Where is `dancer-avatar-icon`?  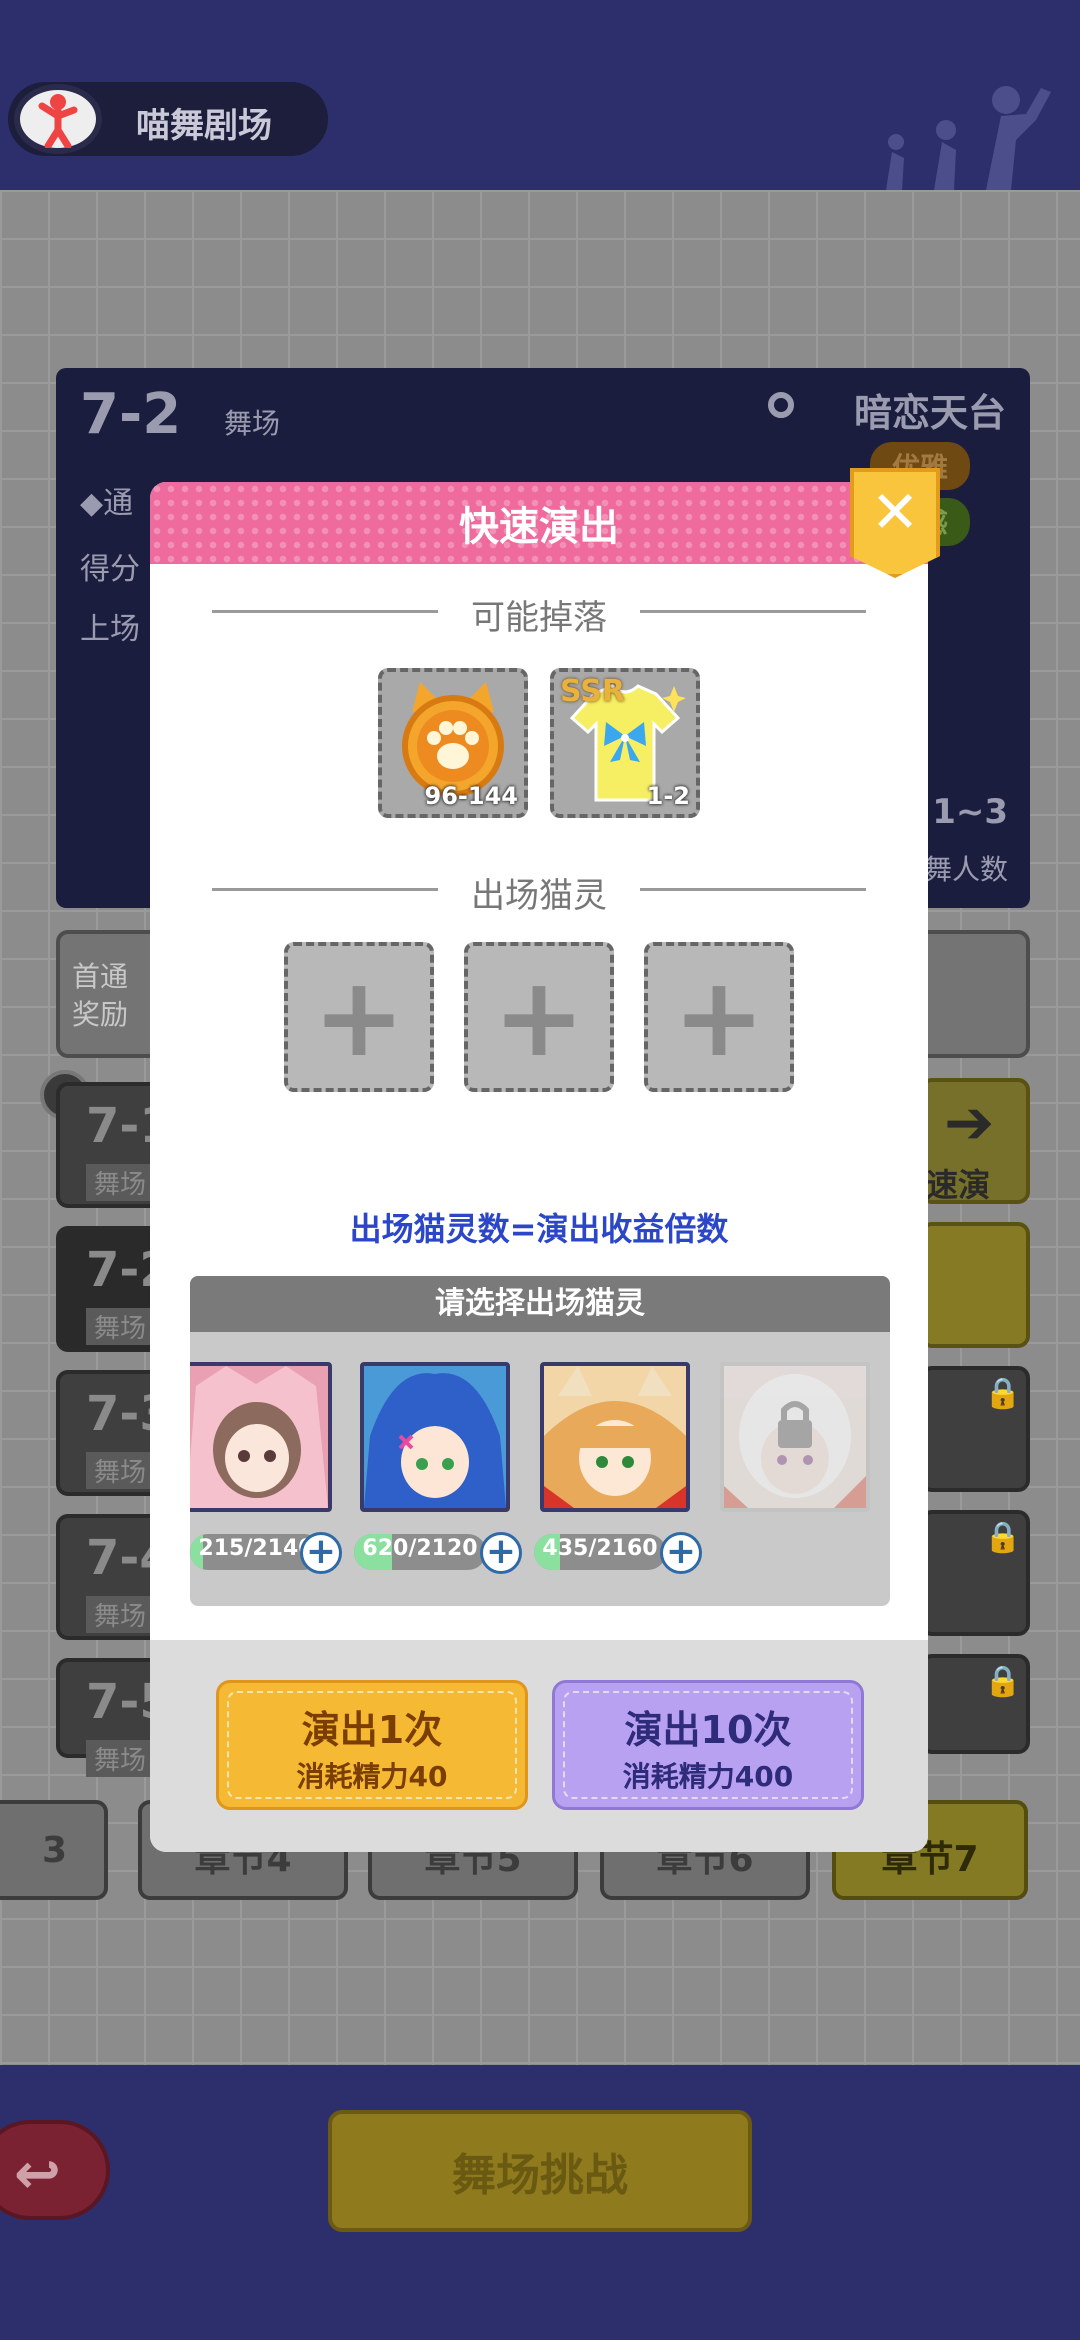 dancer-avatar-icon is located at coordinates (58, 119).